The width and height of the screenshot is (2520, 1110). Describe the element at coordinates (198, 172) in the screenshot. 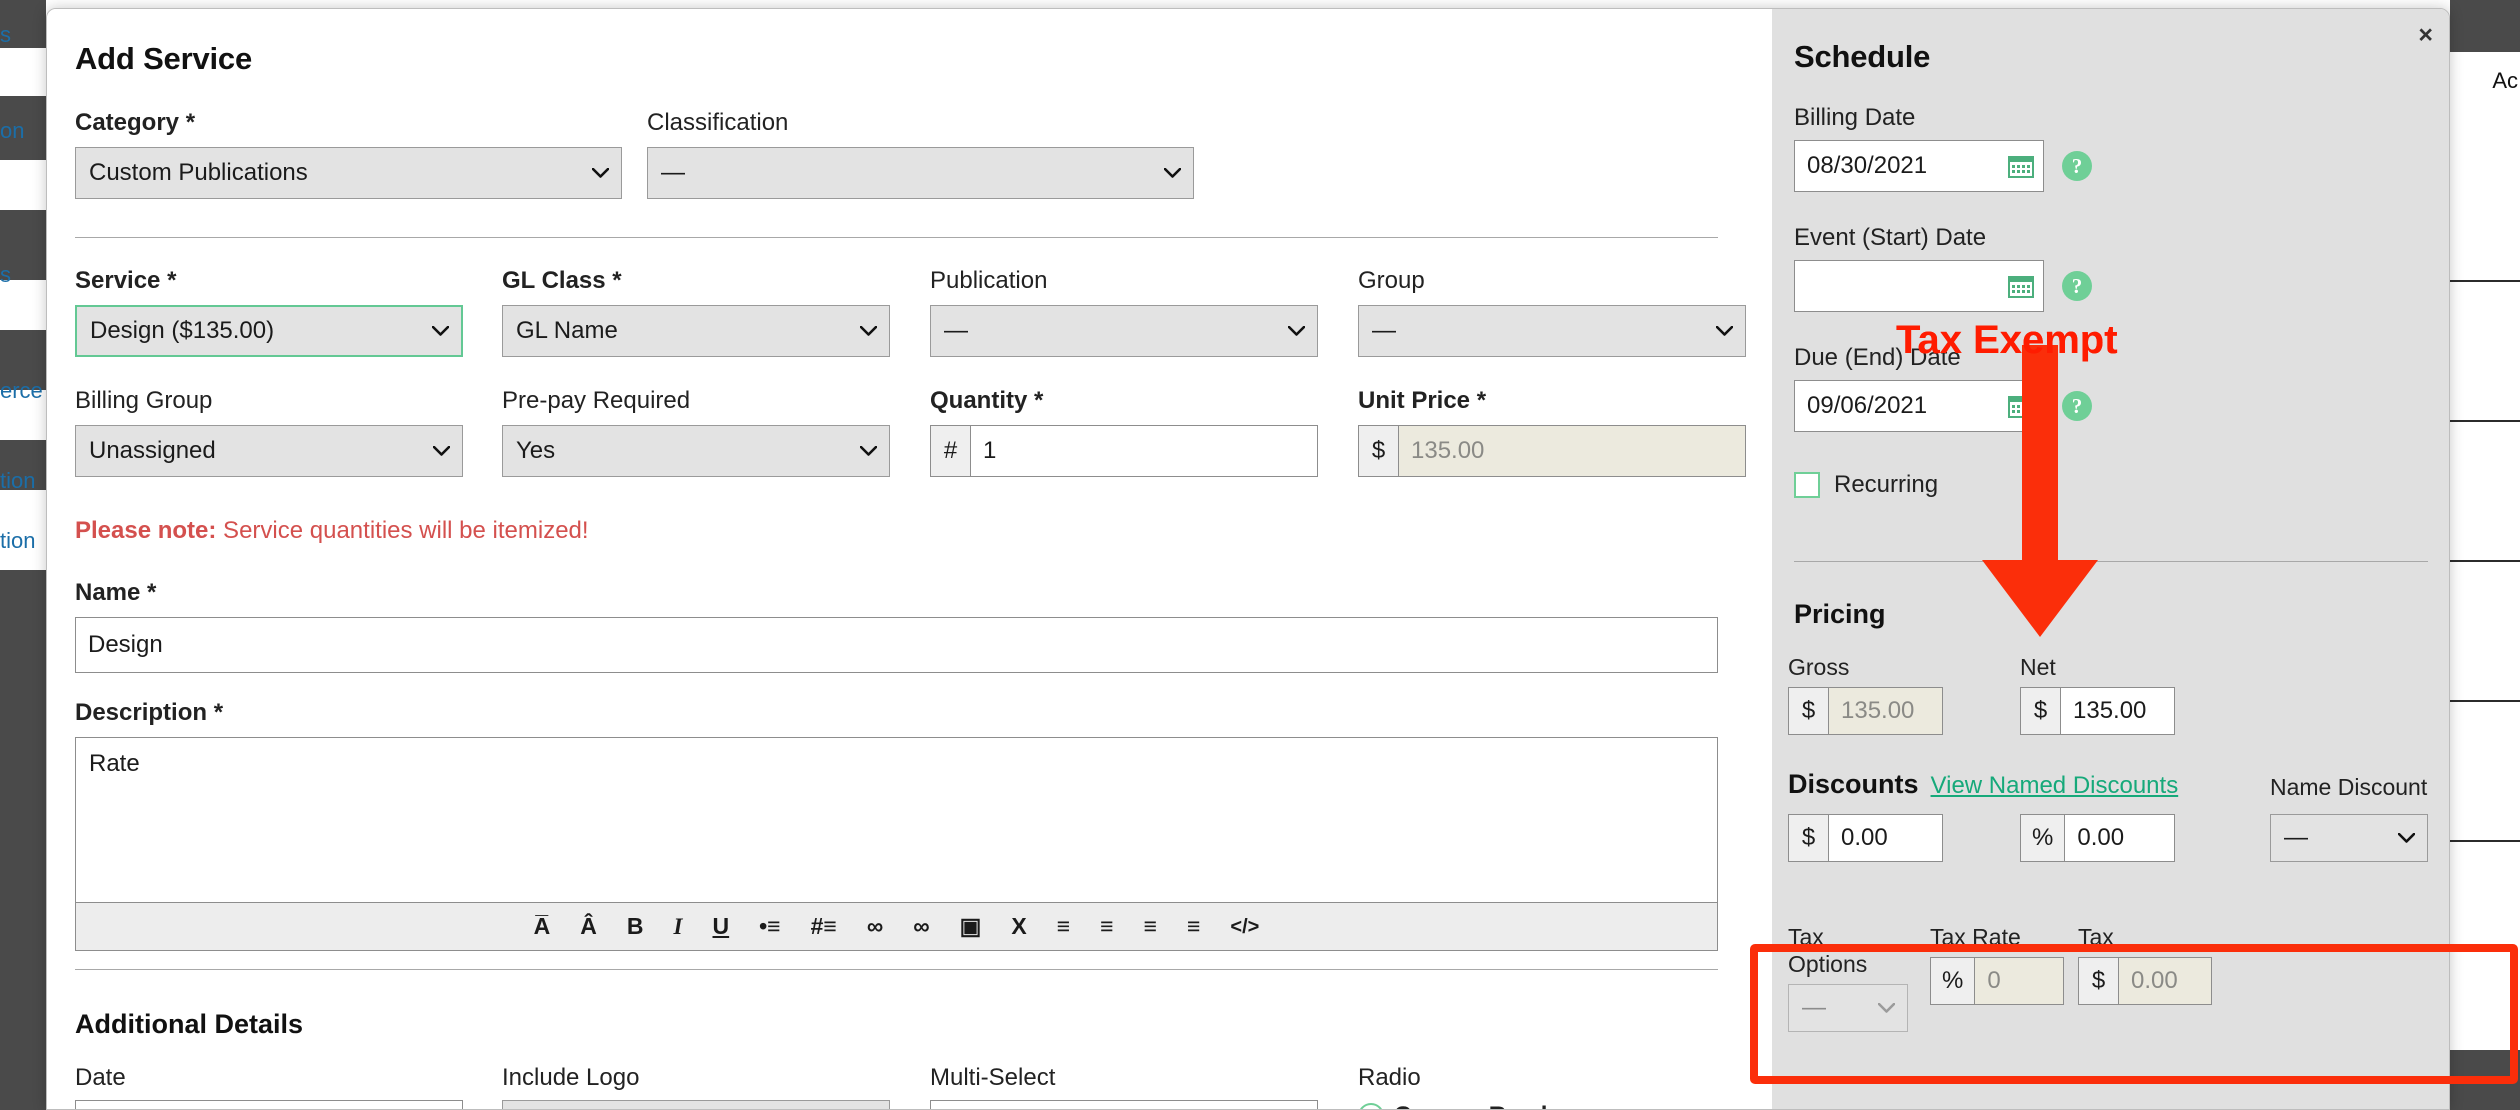

I see `category-value: Custom Publications` at that location.